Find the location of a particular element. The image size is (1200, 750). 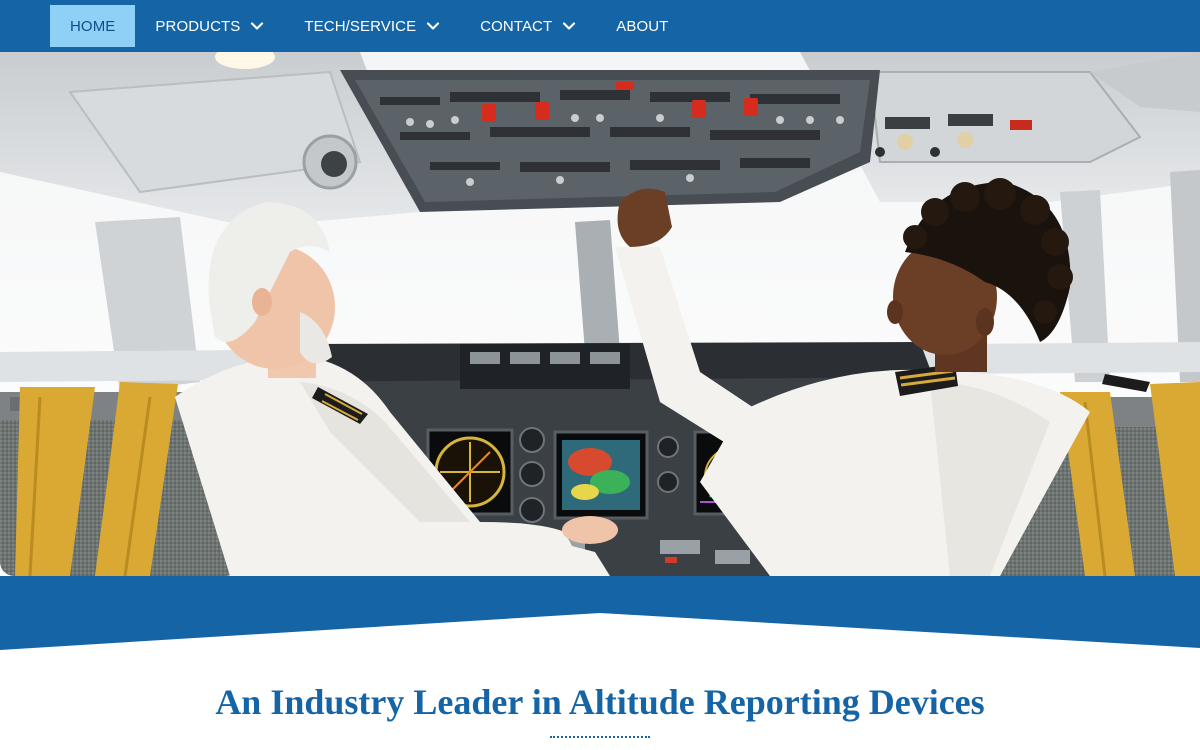

nav-label-products: PRODUCTS is located at coordinates (198, 26).